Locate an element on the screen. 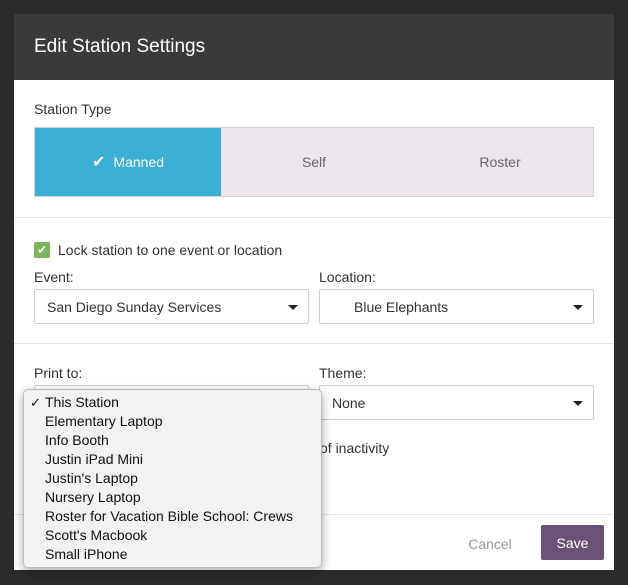 This screenshot has width=628, height=585. lock-station-checkbox: ✔ is located at coordinates (42, 250).